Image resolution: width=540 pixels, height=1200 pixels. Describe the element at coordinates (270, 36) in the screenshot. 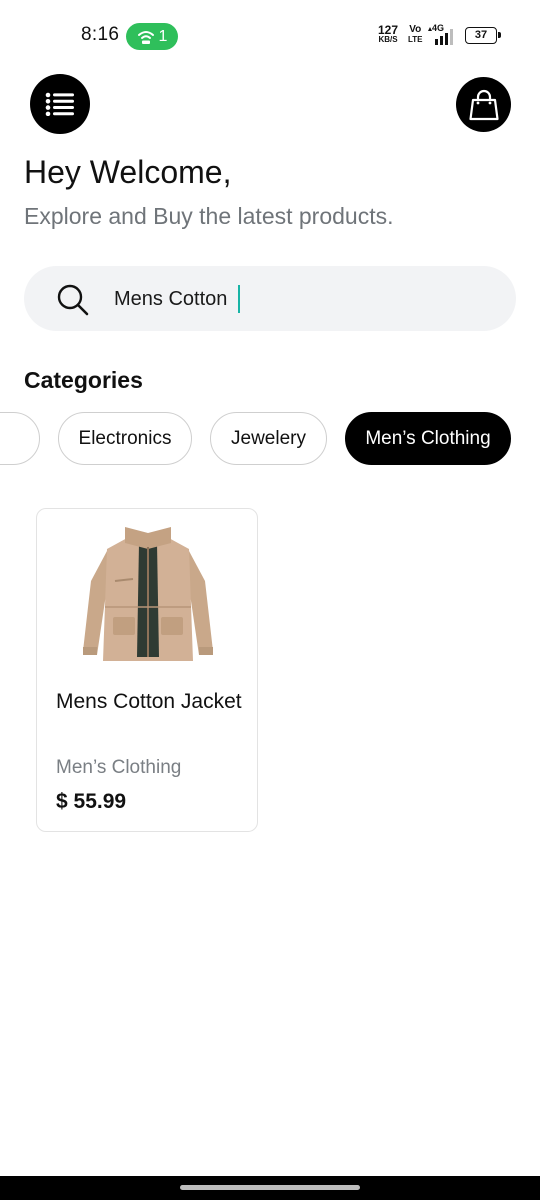

I see `status-bar: 8:16 1 127 KB/S Vo LTE 4G 37` at that location.